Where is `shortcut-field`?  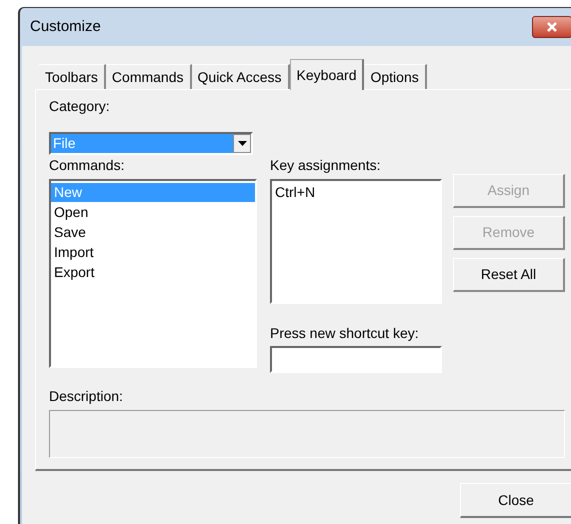
shortcut-field is located at coordinates (356, 359).